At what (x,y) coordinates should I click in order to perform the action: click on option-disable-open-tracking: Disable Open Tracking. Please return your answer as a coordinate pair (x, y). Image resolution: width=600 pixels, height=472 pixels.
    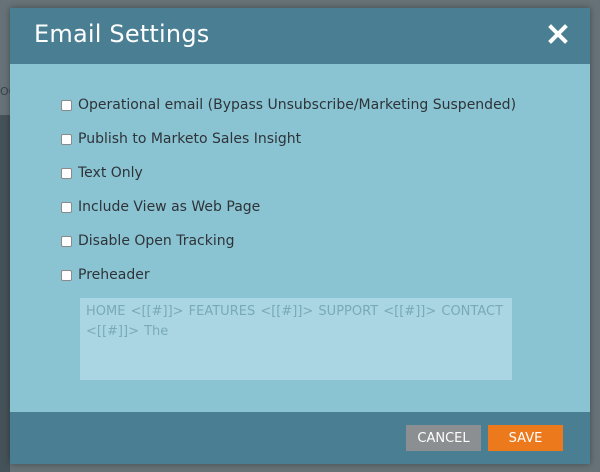
    Looking at the image, I should click on (148, 241).